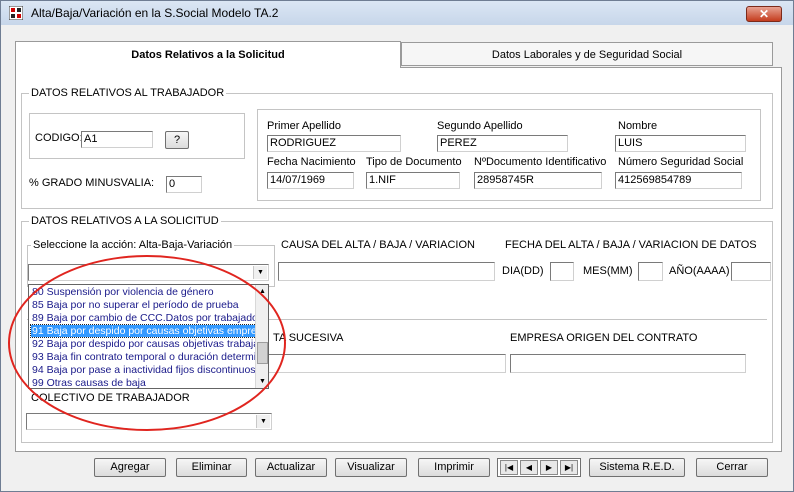 Image resolution: width=794 pixels, height=492 pixels. I want to click on tab-datos-solicitud: Datos Relativos a la Solicitud, so click(208, 54).